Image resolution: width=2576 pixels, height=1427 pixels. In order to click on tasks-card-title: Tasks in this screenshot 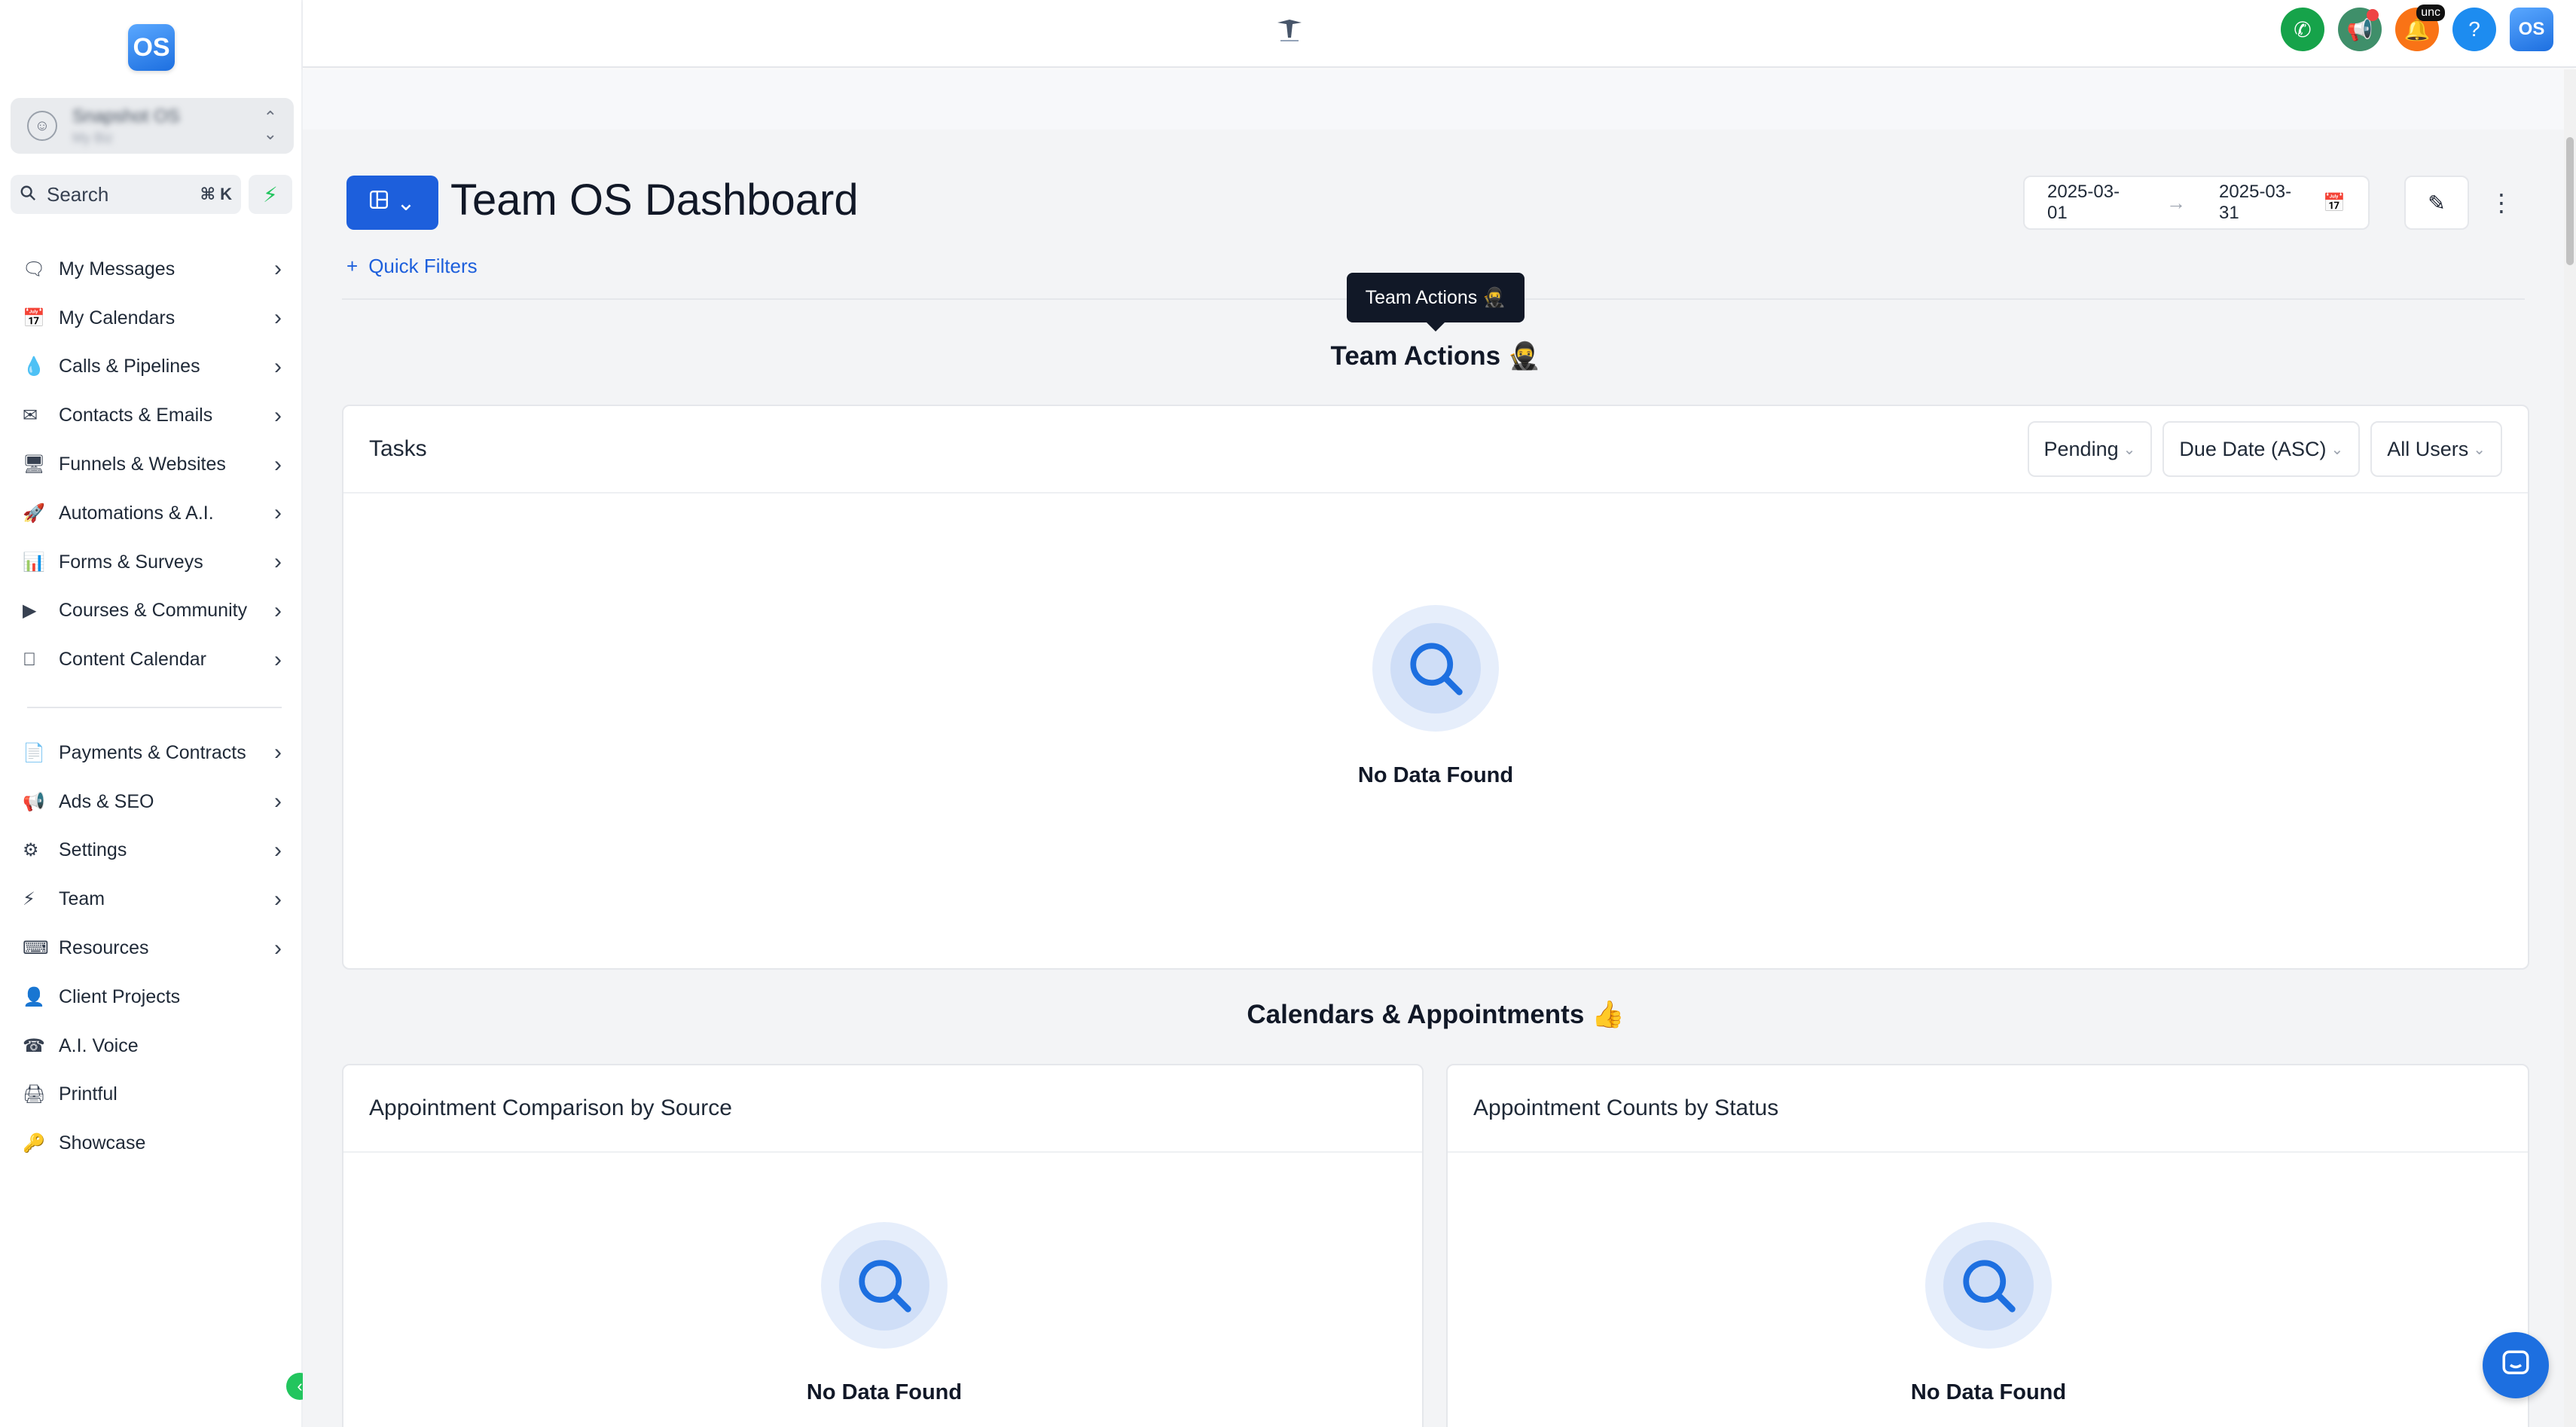, I will do `click(398, 448)`.